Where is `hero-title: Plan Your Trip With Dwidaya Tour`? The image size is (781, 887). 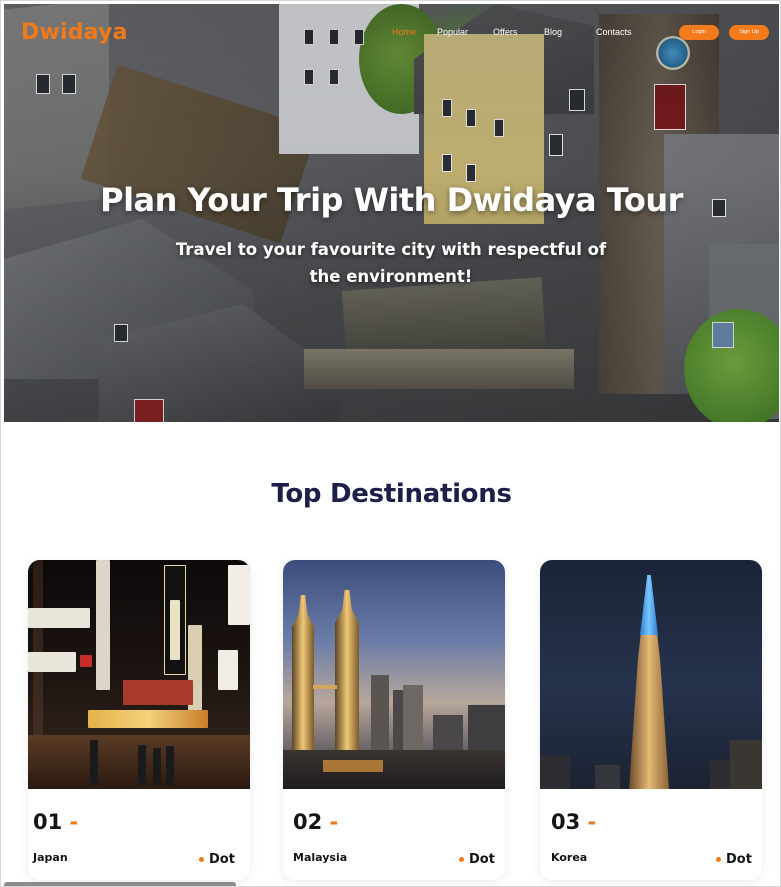
hero-title: Plan Your Trip With Dwidaya Tour is located at coordinates (391, 200).